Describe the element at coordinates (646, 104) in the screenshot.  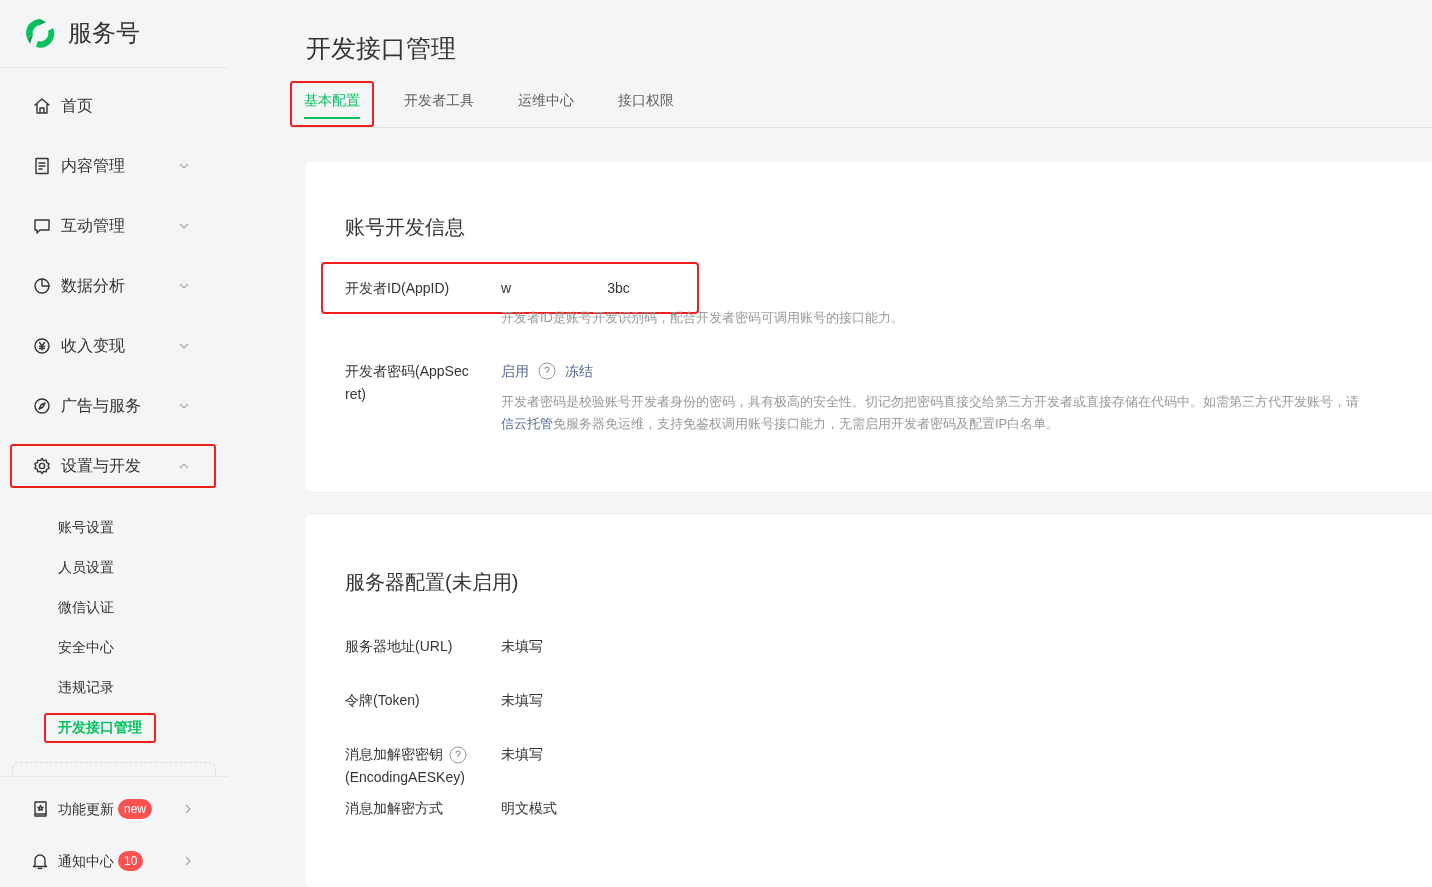
I see `tab: 接口权限` at that location.